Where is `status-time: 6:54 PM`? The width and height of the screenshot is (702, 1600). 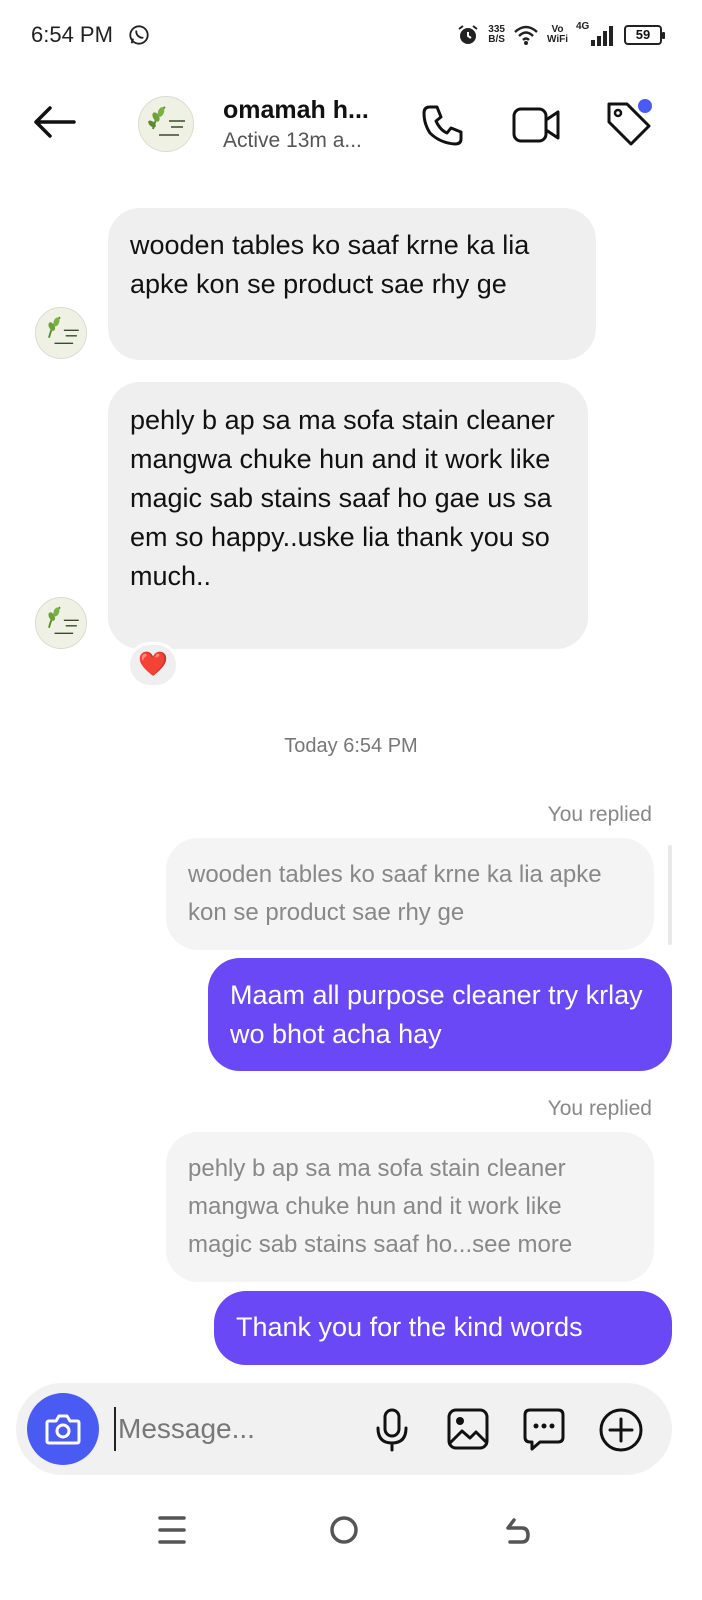
status-time: 6:54 PM is located at coordinates (72, 34).